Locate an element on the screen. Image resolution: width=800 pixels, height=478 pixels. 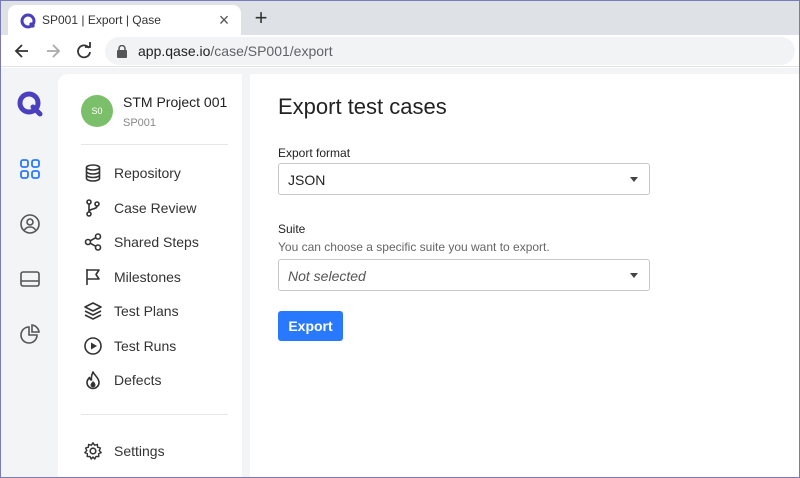
sidebar-item-label: Repository is located at coordinates (147, 173).